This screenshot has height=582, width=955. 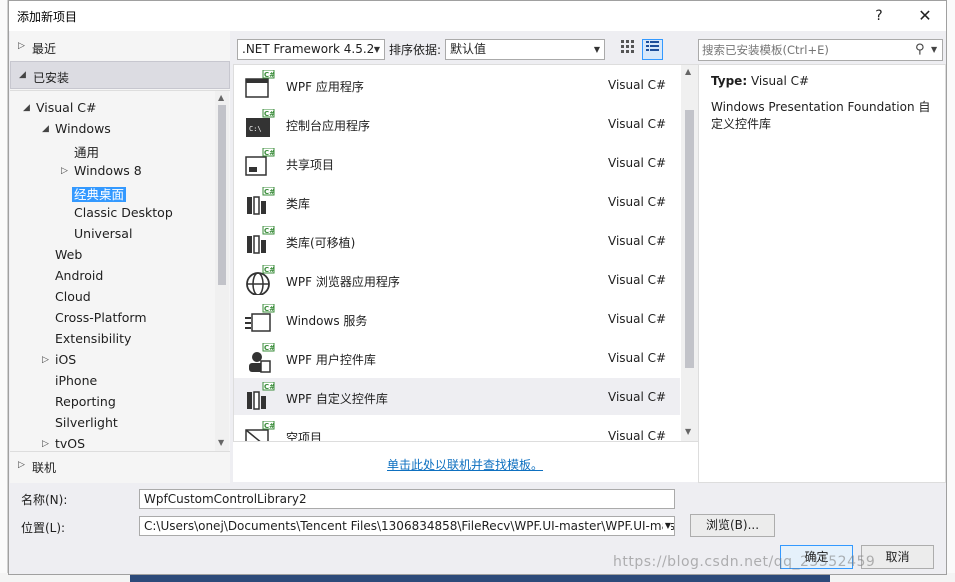 I want to click on tree-item-windows-8: ▷ Windows 8, so click(x=101, y=173).